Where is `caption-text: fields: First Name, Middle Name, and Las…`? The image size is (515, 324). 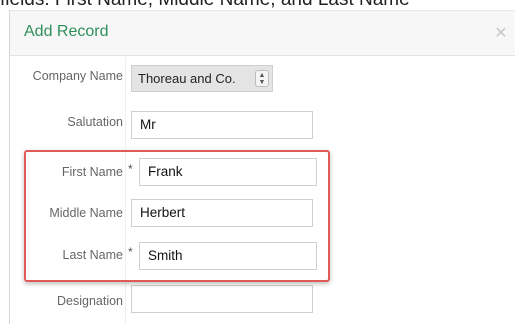
caption-text: fields: First Name, Middle Name, and Las… is located at coordinates (257, 4).